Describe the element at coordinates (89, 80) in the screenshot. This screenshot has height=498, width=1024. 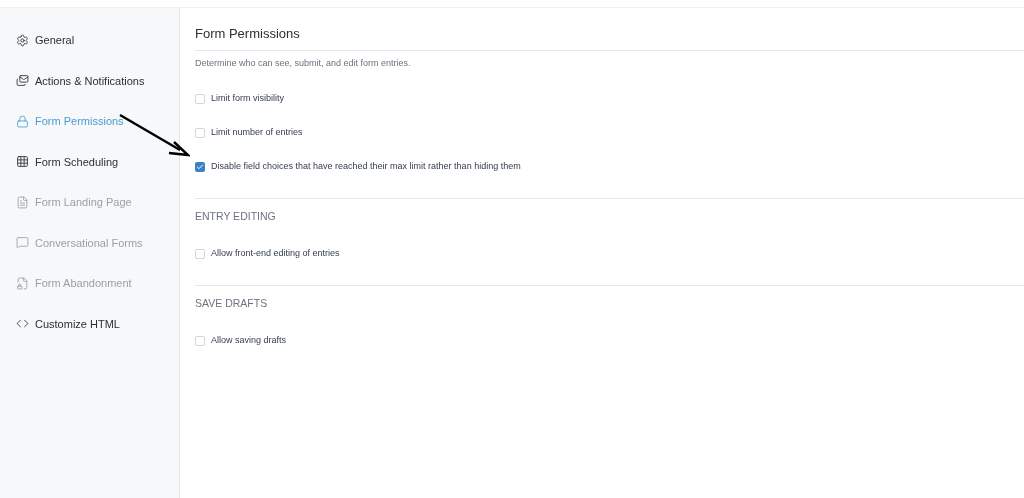
I see `sidebar-item: Actions & Notifications` at that location.